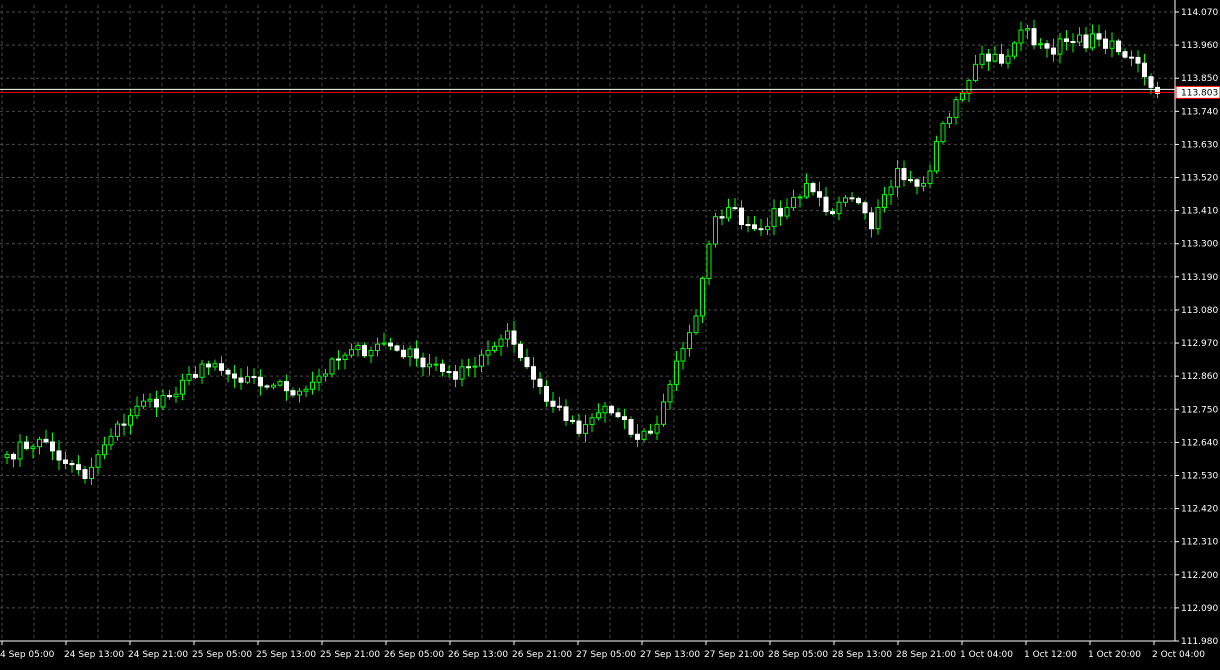 The image size is (1220, 670). I want to click on y-tick-label: 114.070, so click(1199, 13).